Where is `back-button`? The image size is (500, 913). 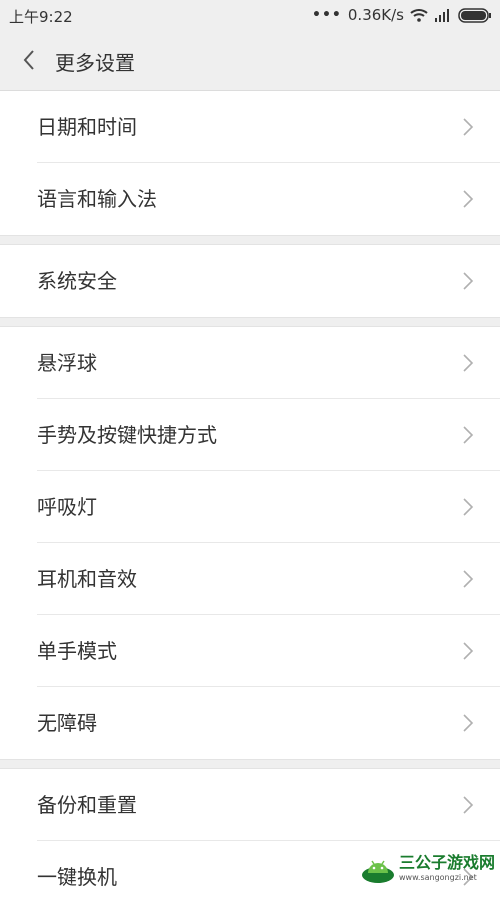 back-button is located at coordinates (29, 60).